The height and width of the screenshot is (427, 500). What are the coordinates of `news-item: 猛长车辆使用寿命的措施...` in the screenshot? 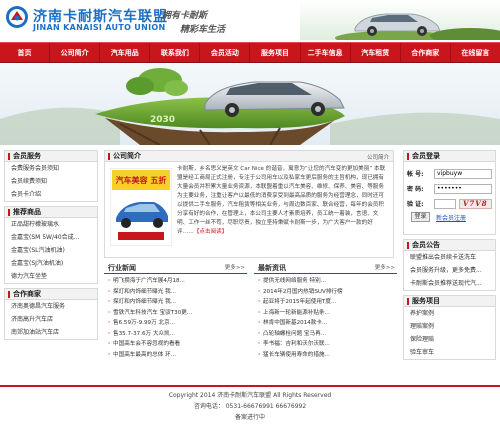 It's located at (325, 355).